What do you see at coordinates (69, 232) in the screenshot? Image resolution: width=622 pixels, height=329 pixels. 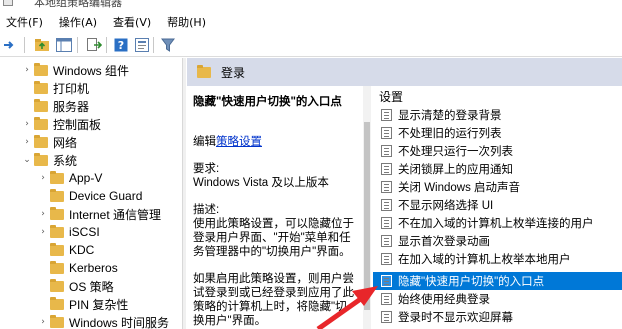 I see `tree-item-iscsi: › iSCSI` at bounding box center [69, 232].